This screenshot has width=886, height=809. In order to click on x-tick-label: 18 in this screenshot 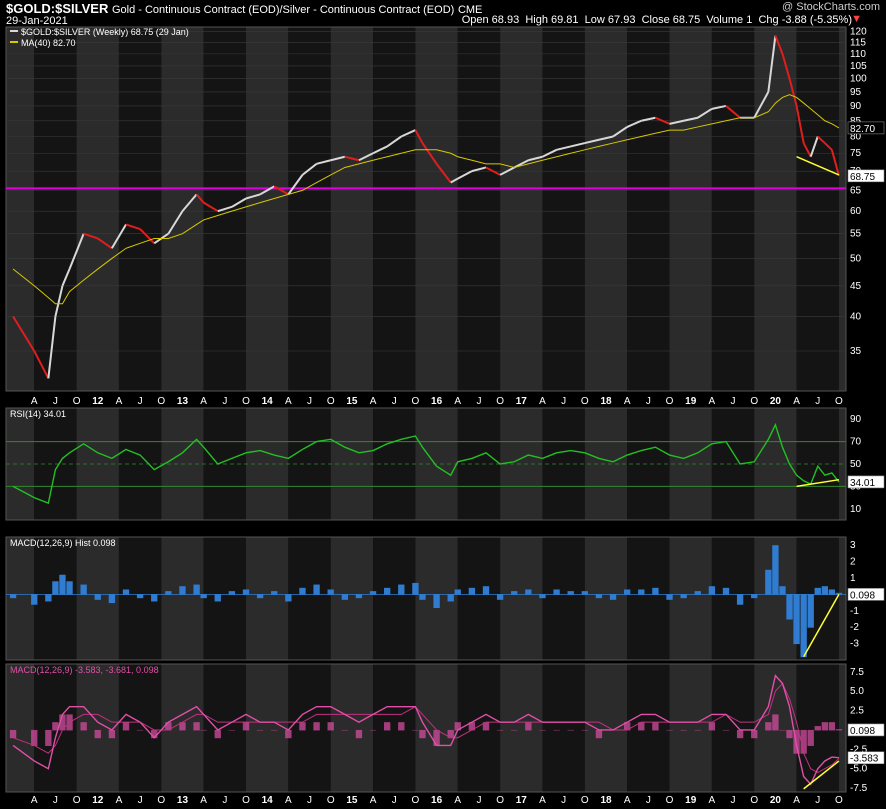, I will do `click(606, 800)`.